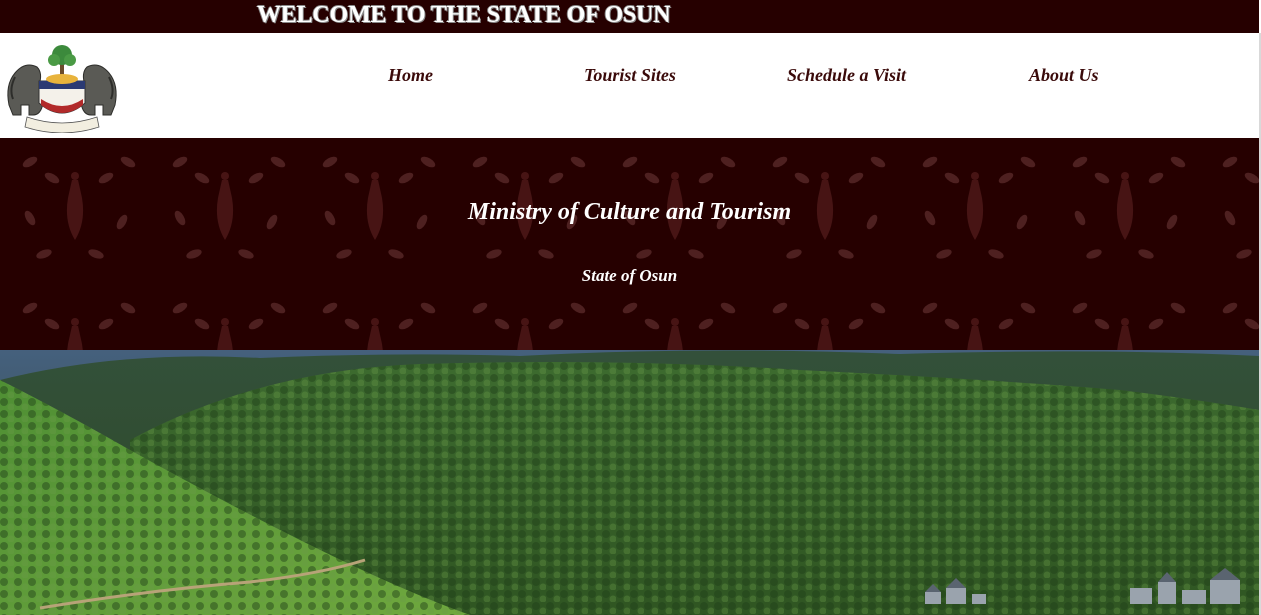 The width and height of the screenshot is (1261, 615). I want to click on hero-subtitle: State of Osun, so click(629, 275).